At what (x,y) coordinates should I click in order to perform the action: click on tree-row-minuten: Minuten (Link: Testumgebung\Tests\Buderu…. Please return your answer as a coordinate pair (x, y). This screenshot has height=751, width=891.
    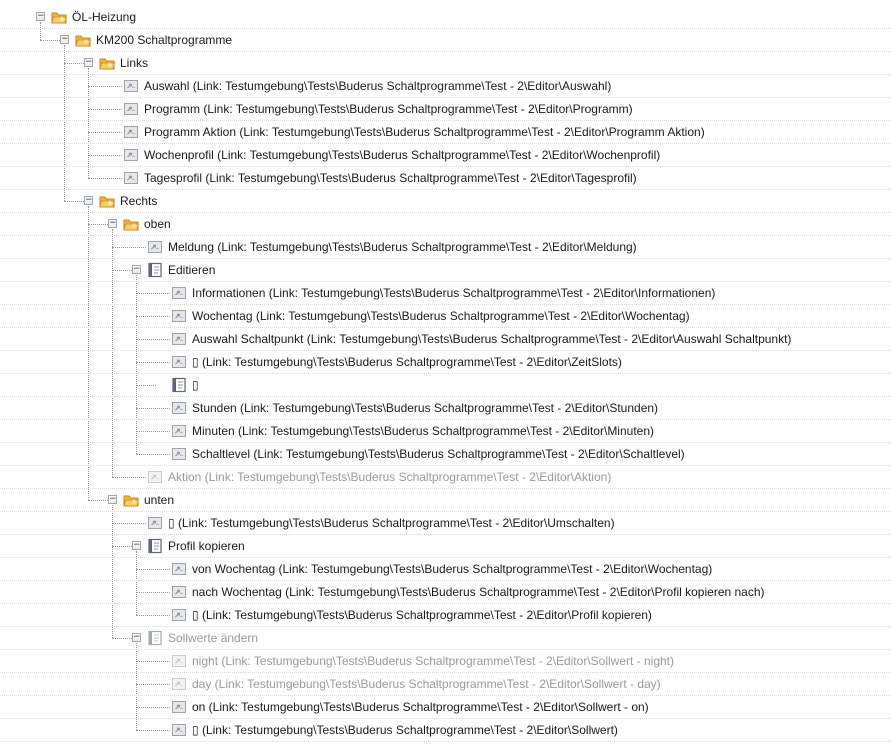
    Looking at the image, I should click on (445, 431).